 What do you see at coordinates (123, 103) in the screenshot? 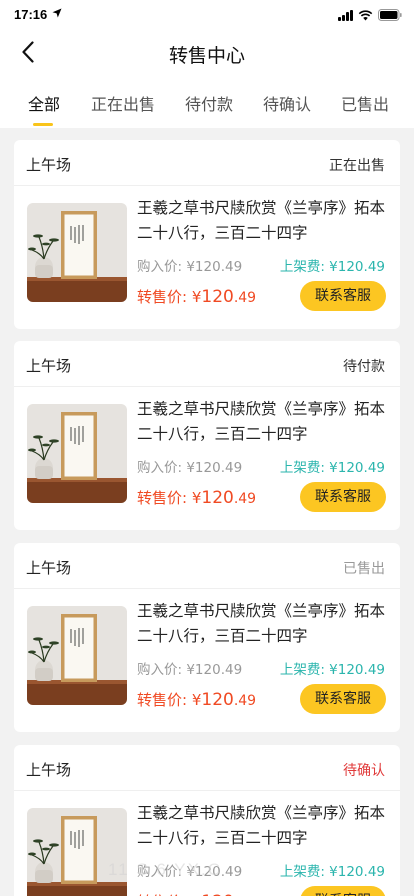
I see `tab-on-sale: 正在出售` at bounding box center [123, 103].